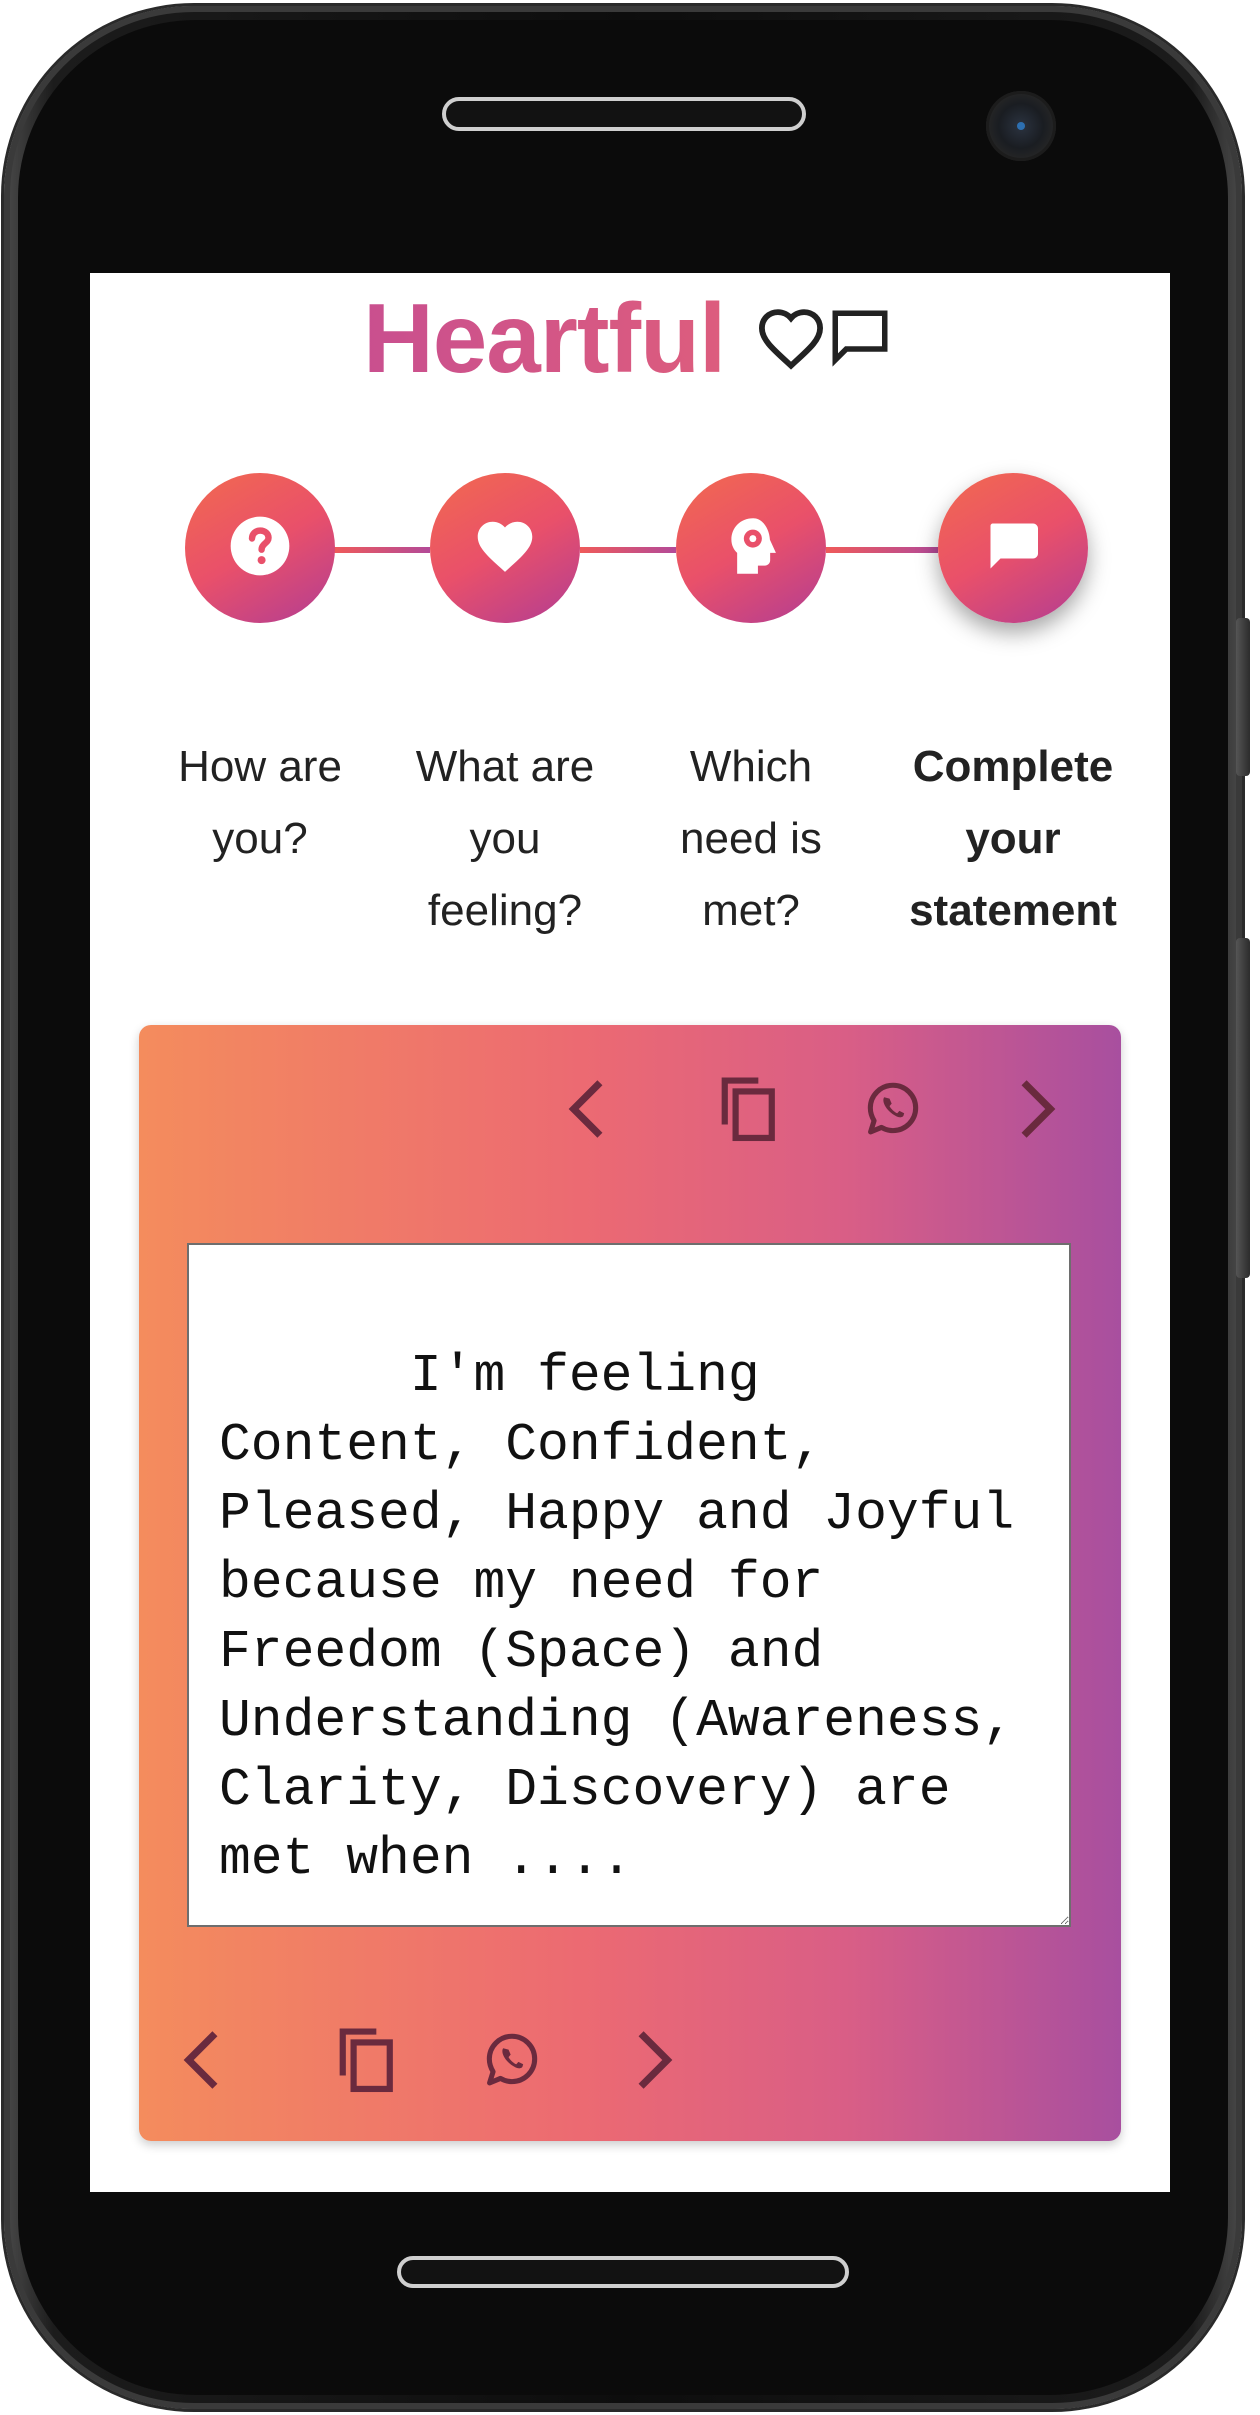 The height and width of the screenshot is (2415, 1260). I want to click on next-button-top, so click(1036, 1109).